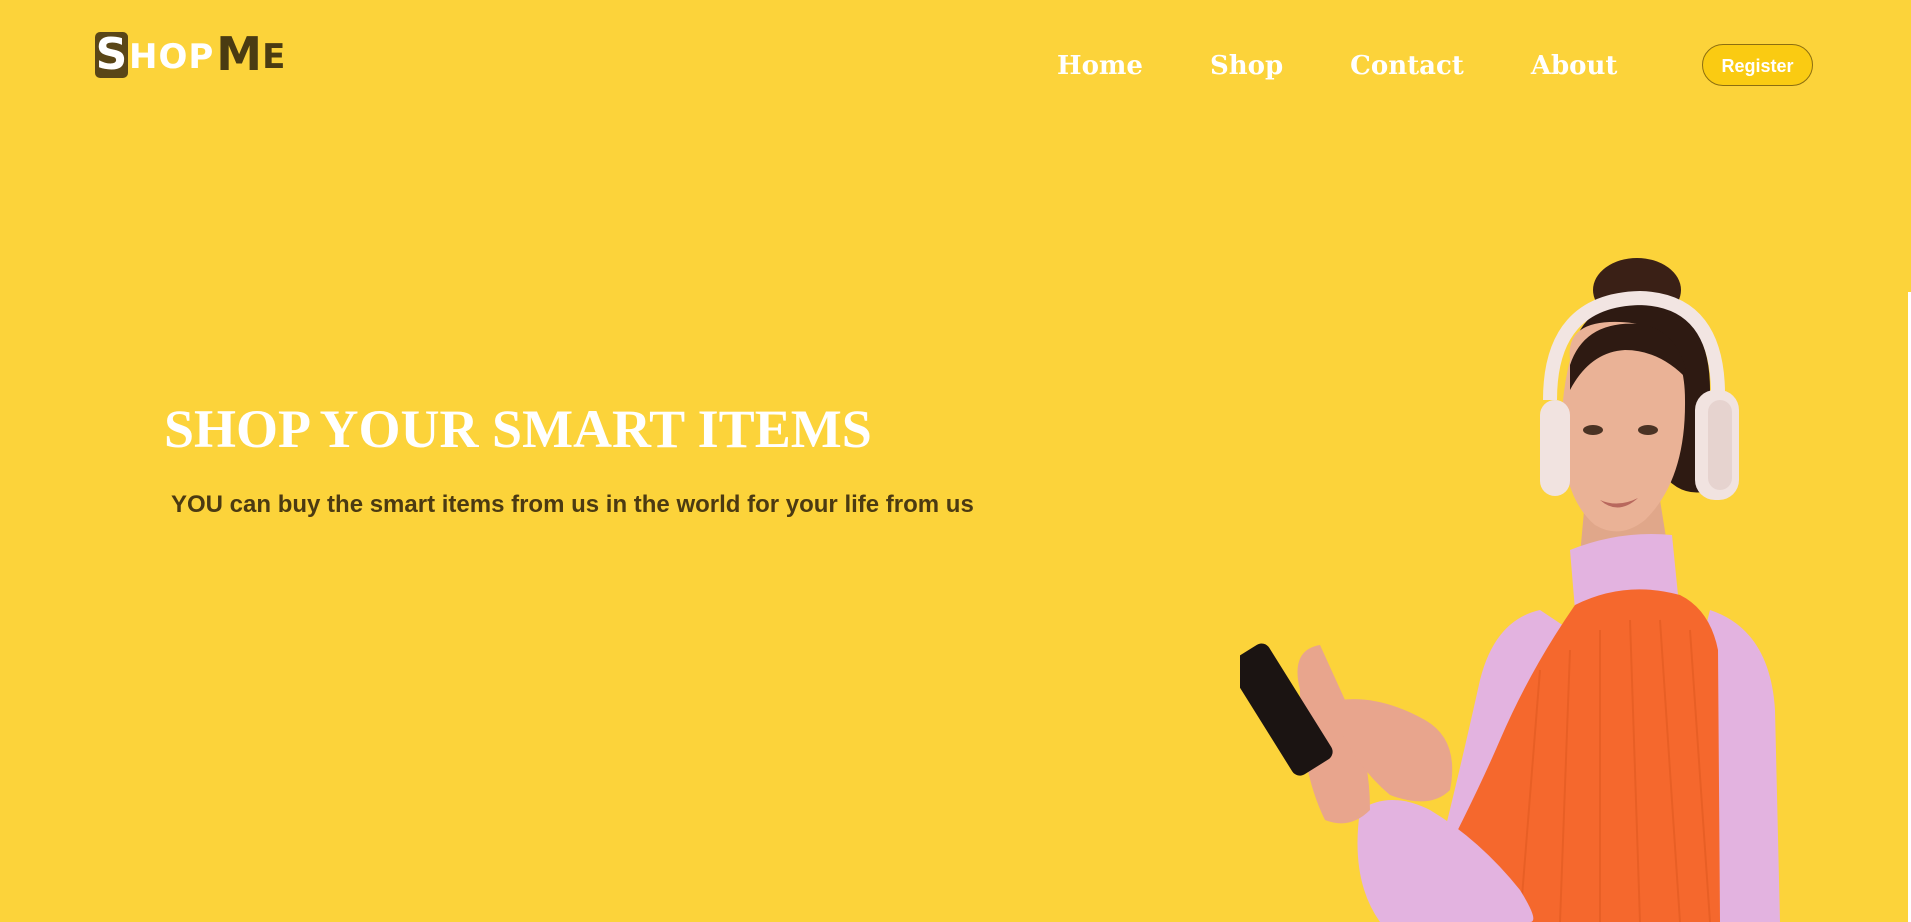 The width and height of the screenshot is (1911, 922). I want to click on logo-hop-text: HOP, so click(172, 57).